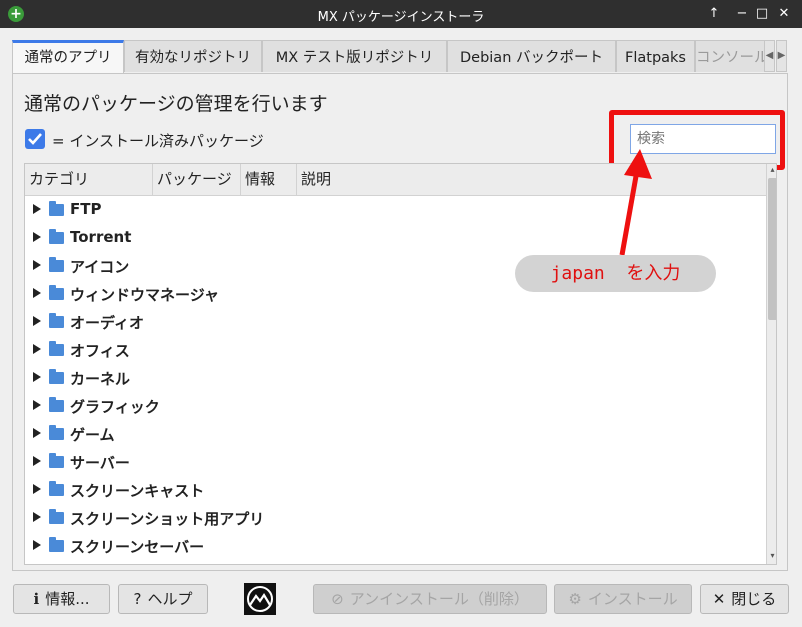 This screenshot has width=802, height=627. What do you see at coordinates (632, 599) in the screenshot?
I see `install-button-label: インストール` at bounding box center [632, 599].